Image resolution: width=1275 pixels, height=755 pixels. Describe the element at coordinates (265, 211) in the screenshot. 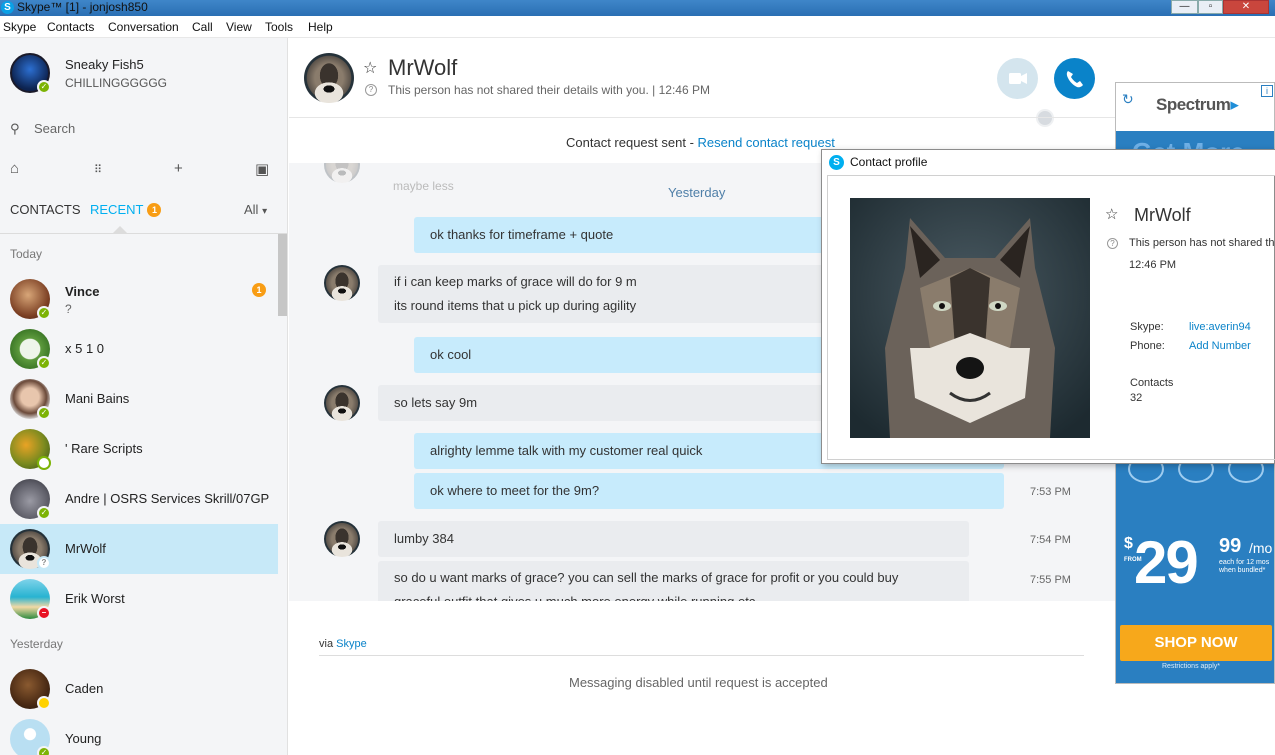

I see `chevron-down-icon: ▾` at that location.